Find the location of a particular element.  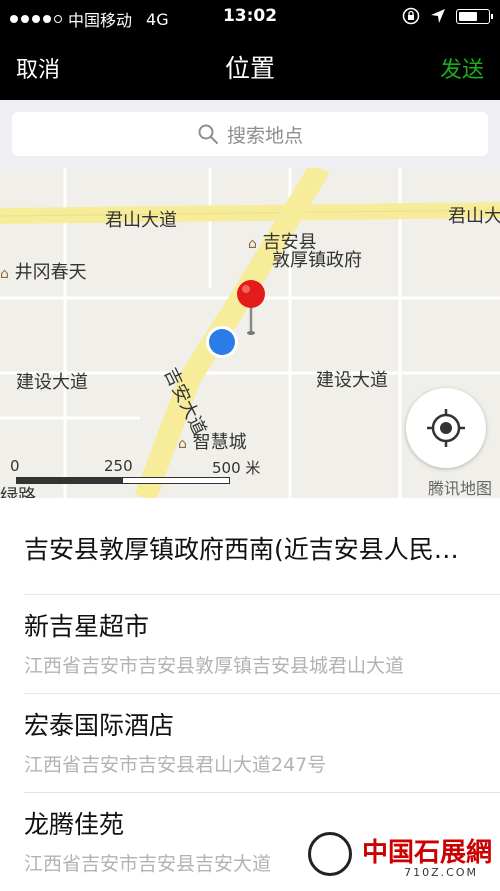

scale-bar is located at coordinates (123, 480).